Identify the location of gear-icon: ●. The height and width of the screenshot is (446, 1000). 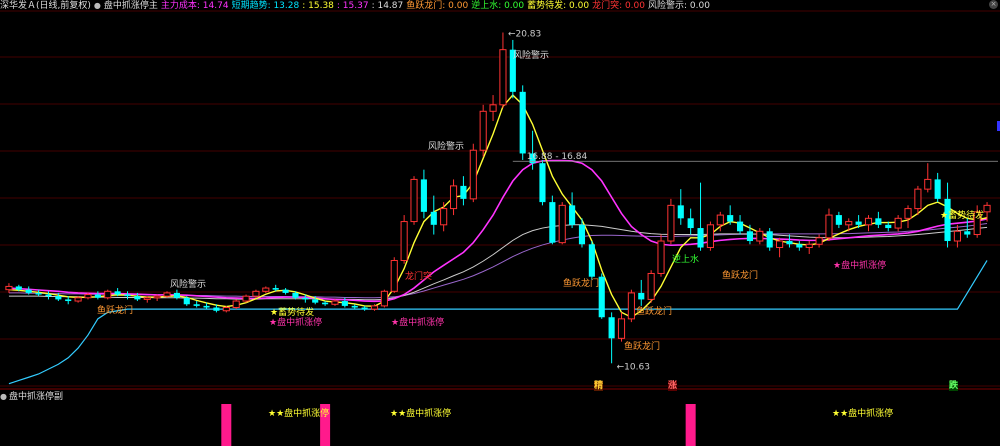
(3, 396).